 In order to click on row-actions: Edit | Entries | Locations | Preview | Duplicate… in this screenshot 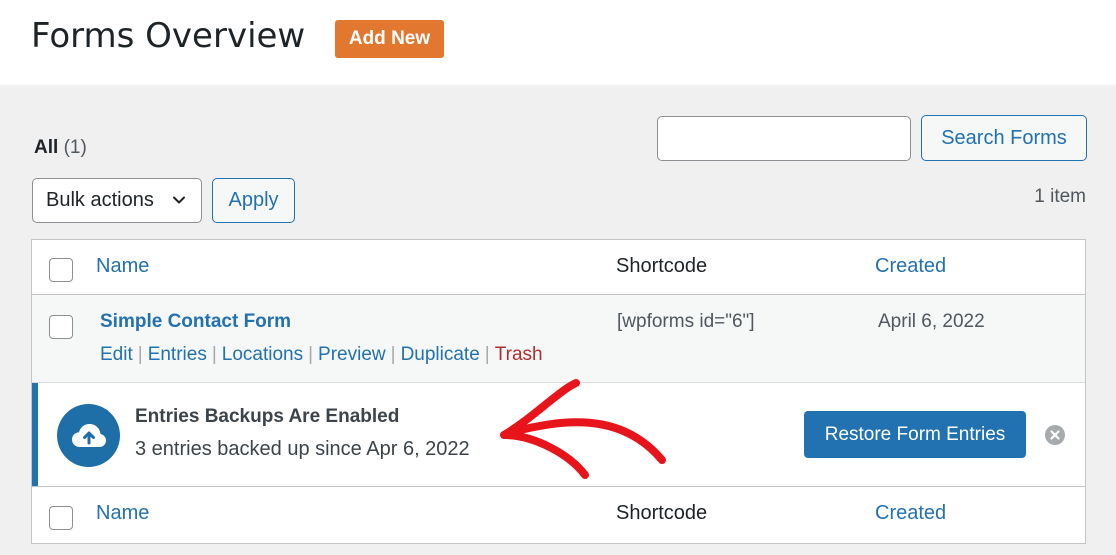, I will do `click(321, 355)`.